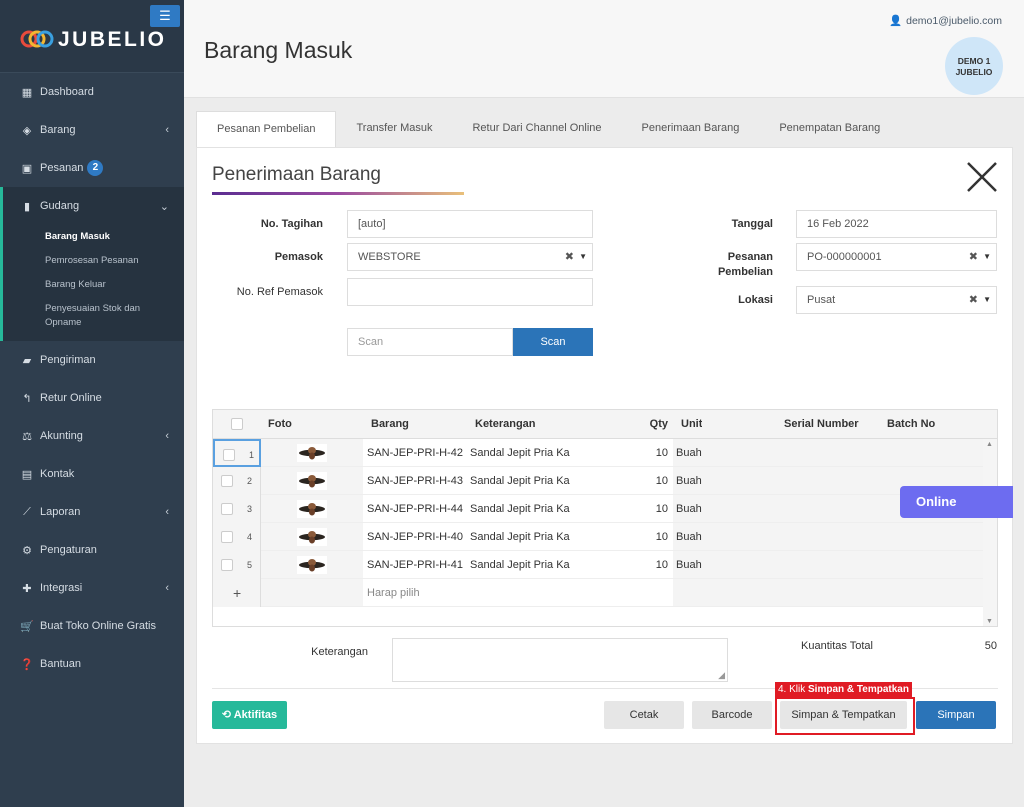  Describe the element at coordinates (164, 206) in the screenshot. I see `chevron-down-icon: ⌄` at that location.